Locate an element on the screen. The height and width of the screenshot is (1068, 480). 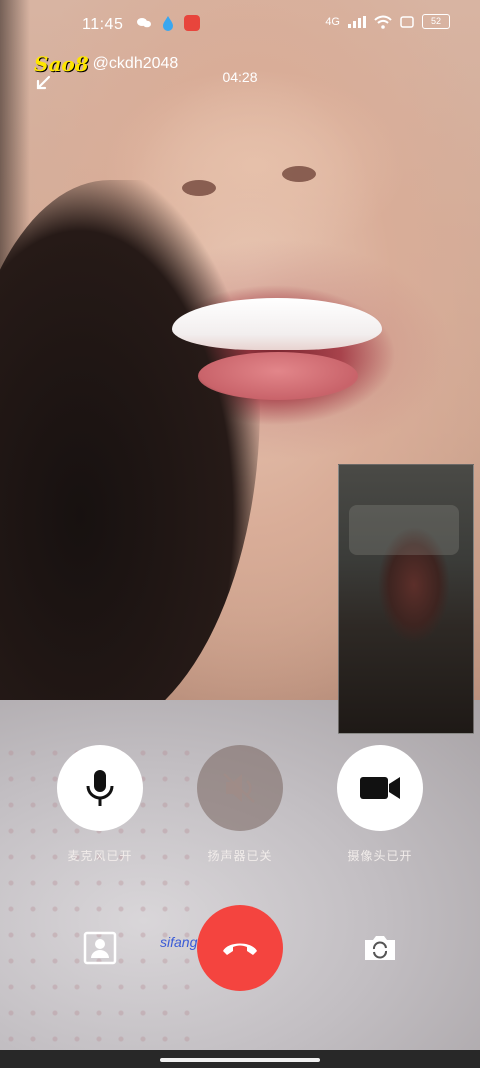
camera-status-label: 摄像头已开 is located at coordinates (380, 856).